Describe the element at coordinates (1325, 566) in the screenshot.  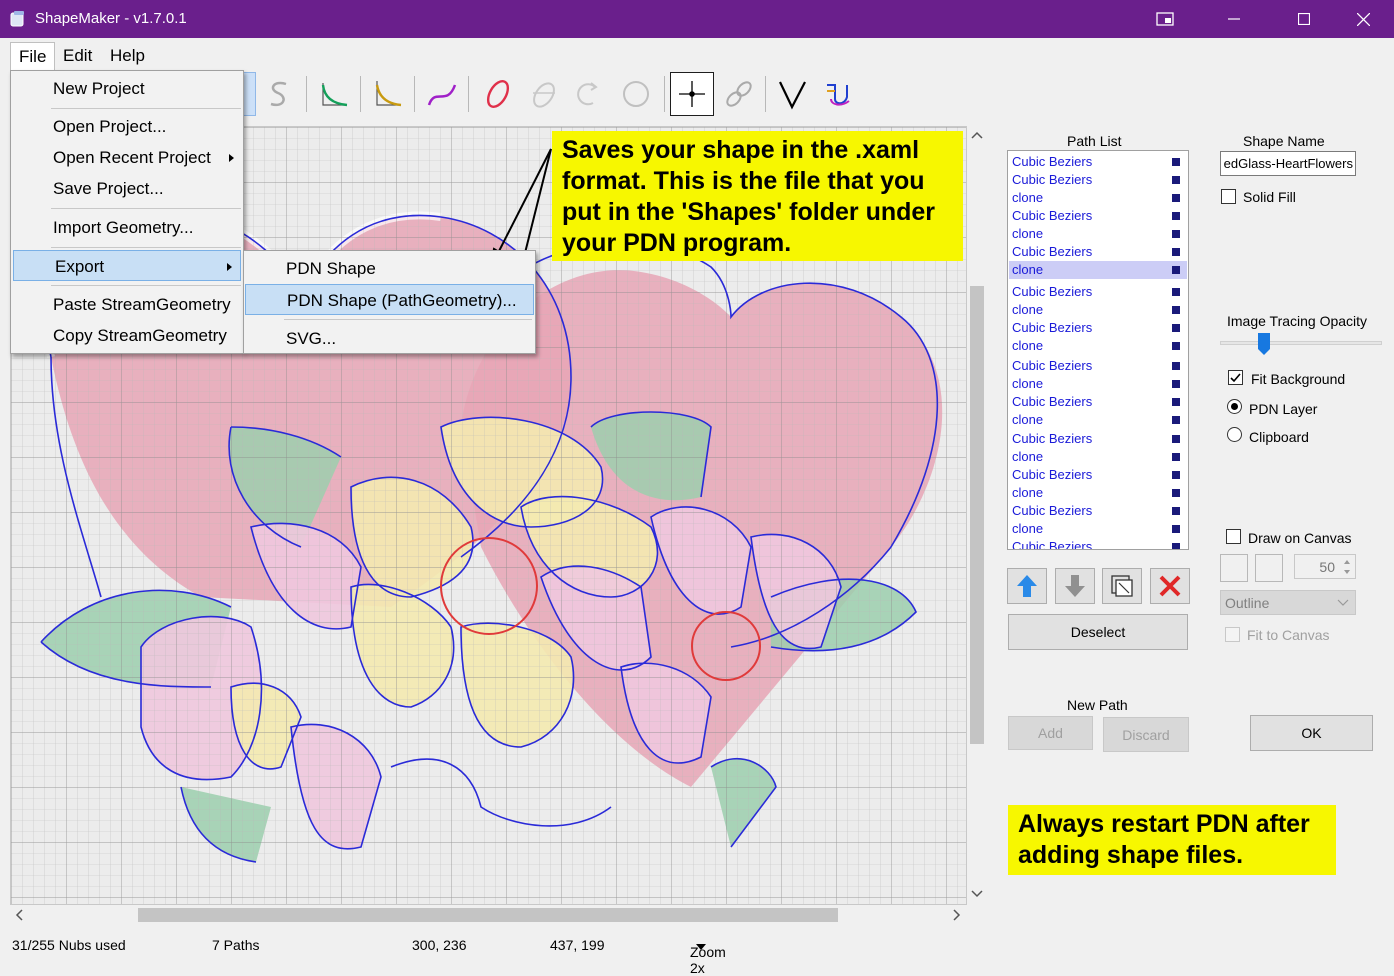
I see `brush-size-stepper: 50` at that location.